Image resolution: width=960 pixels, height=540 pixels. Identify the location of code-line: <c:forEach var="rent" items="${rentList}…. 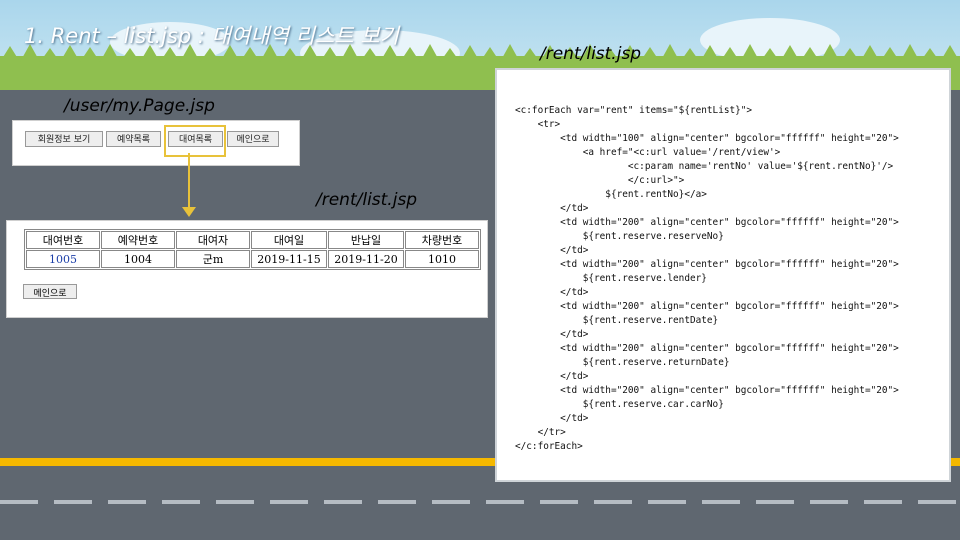
(634, 110).